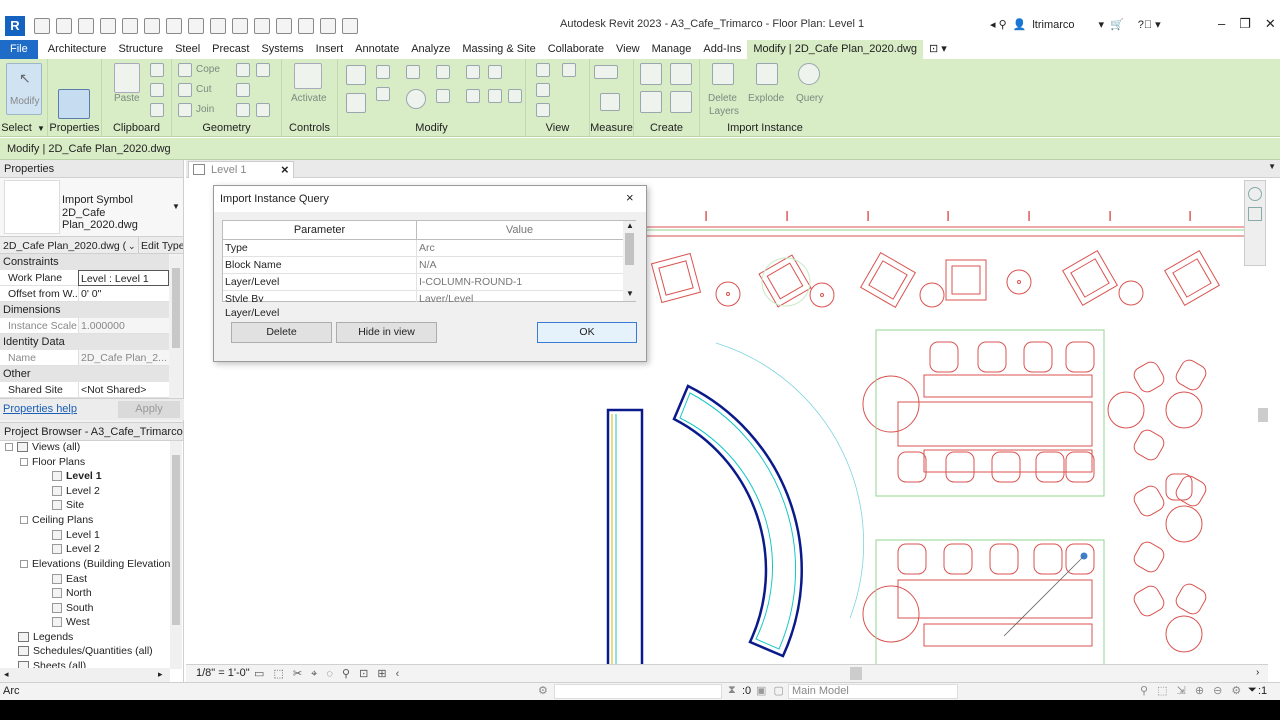 The width and height of the screenshot is (1280, 720). I want to click on cut-icon, so click(157, 70).